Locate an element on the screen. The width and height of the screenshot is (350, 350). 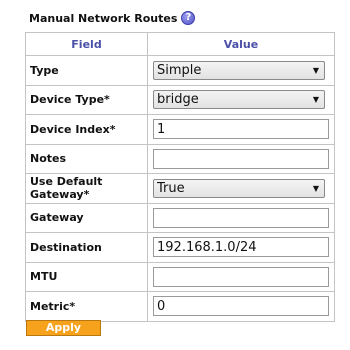
row-gateway: Gateway is located at coordinates (180, 217).